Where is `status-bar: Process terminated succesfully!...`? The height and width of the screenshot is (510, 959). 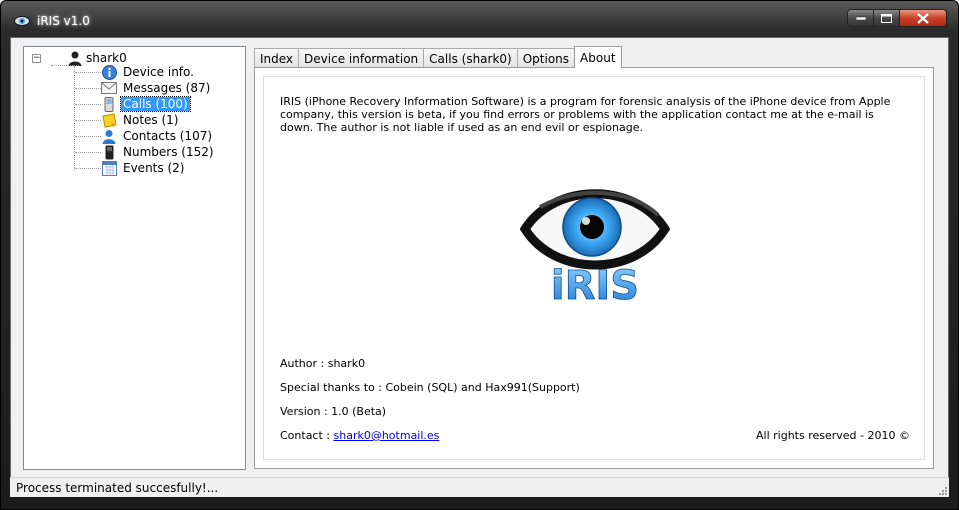
status-bar: Process terminated succesfully!... is located at coordinates (479, 487).